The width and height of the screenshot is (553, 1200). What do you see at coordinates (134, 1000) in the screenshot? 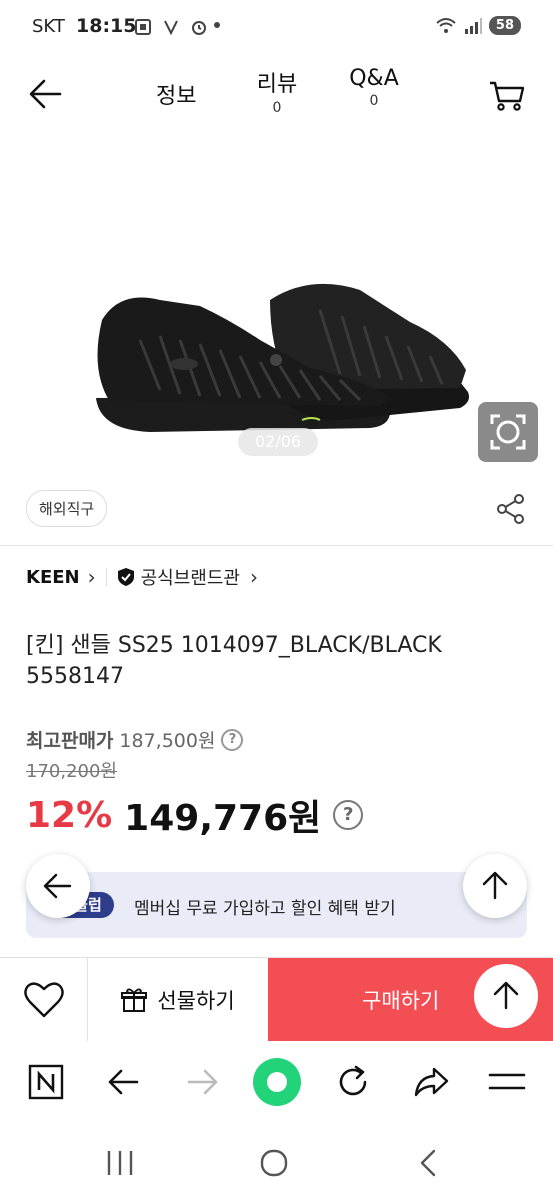
I see `gift-icon` at bounding box center [134, 1000].